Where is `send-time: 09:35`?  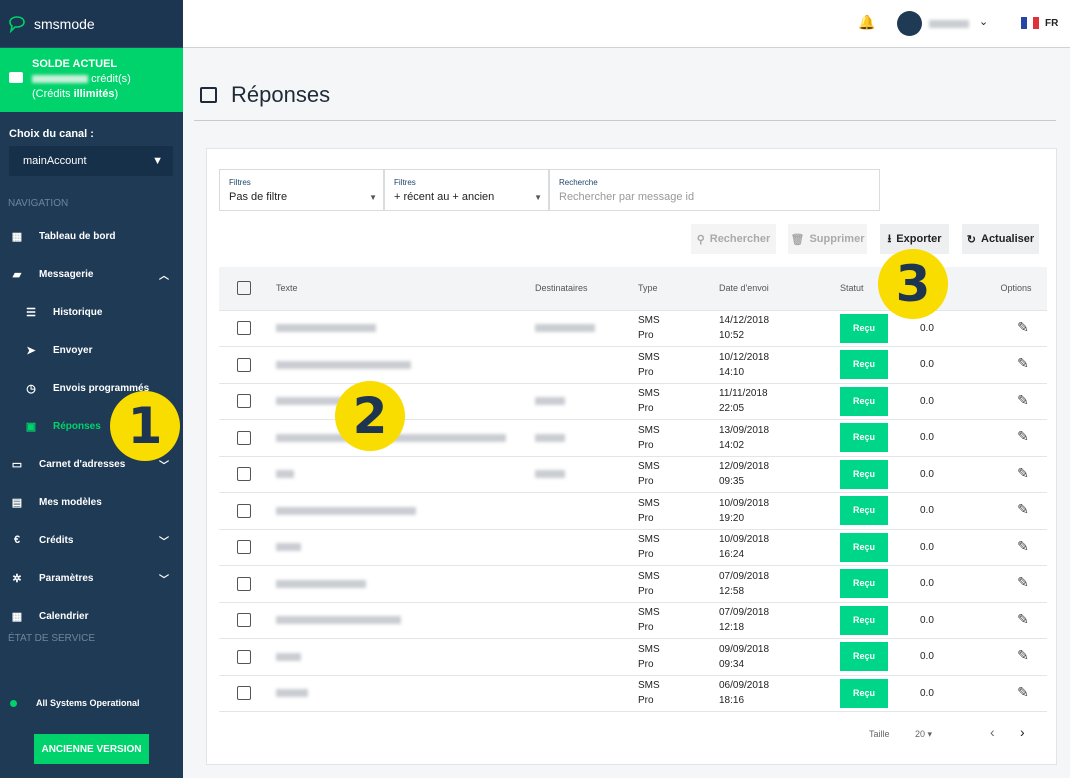
send-time: 09:35 is located at coordinates (732, 482).